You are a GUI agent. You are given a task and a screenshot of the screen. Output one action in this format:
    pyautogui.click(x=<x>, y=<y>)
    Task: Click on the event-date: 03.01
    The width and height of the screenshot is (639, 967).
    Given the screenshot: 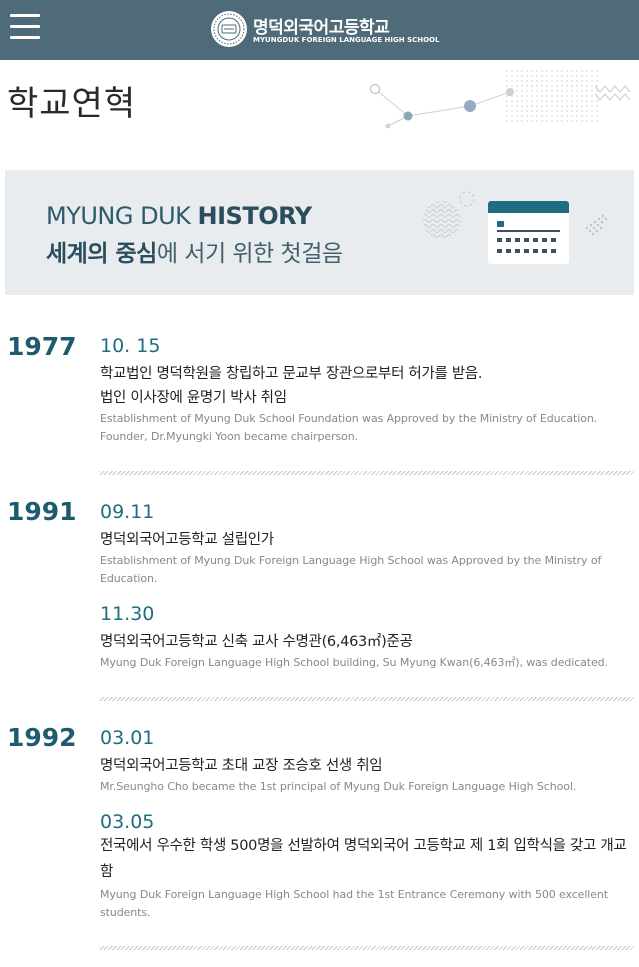 What is the action you would take?
    pyautogui.click(x=127, y=738)
    